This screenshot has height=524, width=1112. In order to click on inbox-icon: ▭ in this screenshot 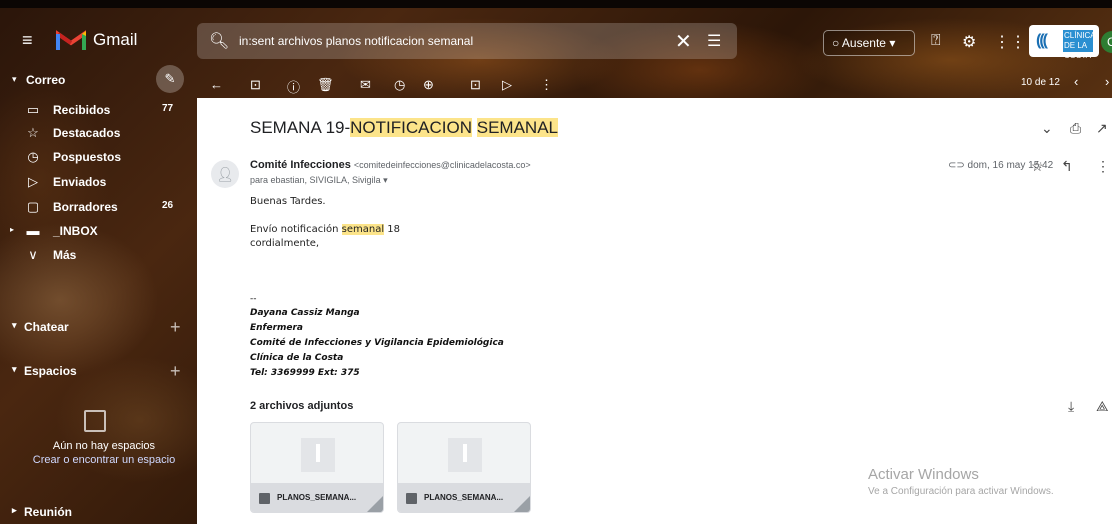, I will do `click(33, 109)`.